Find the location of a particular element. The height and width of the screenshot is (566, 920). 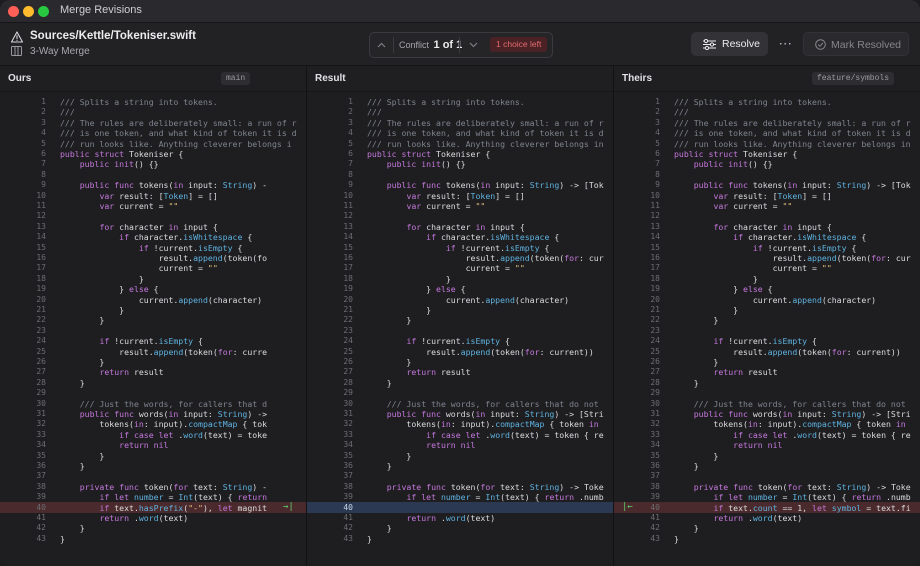

line-number: 28 is located at coordinates (348, 382).